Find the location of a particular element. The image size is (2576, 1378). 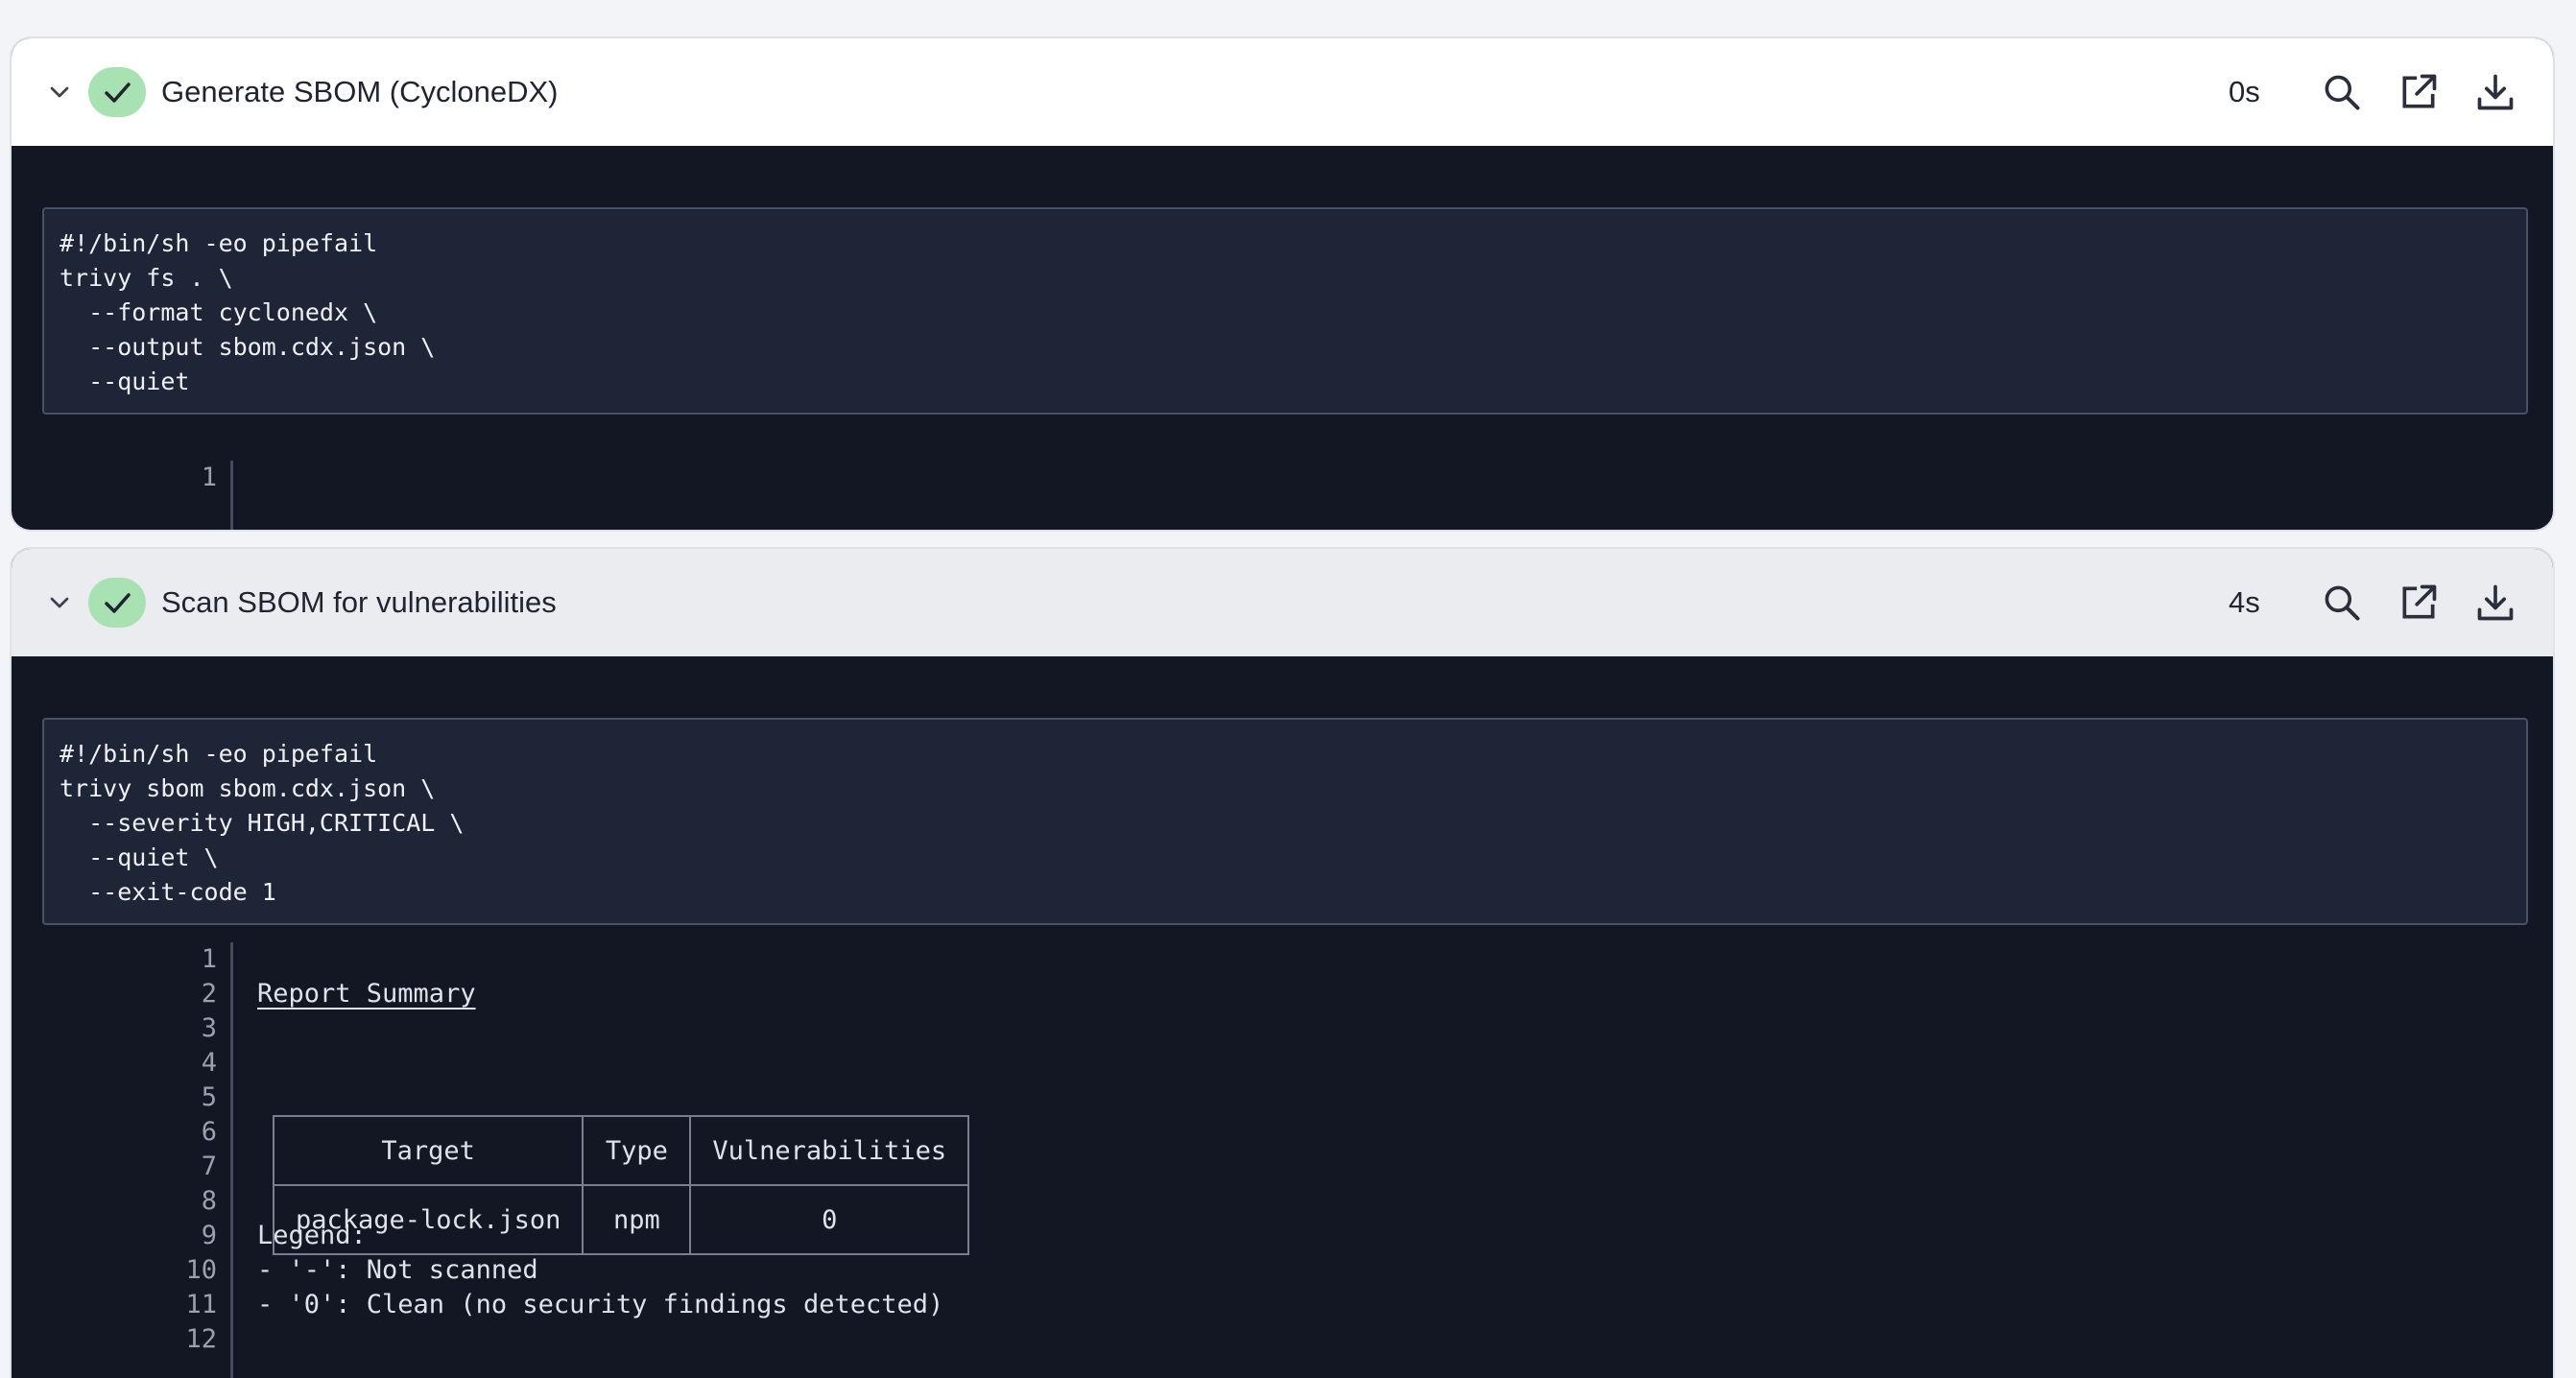

step-header: Scan SBOM for vulnerabilities 4s is located at coordinates (1282, 603).